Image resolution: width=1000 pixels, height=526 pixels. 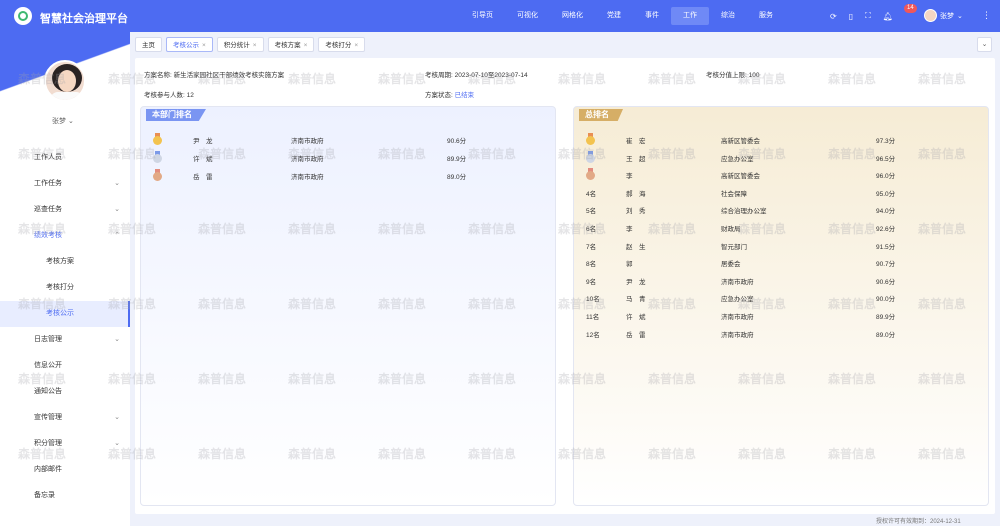 What do you see at coordinates (781, 142) in the screenshot?
I see `rank-row: 崔 宏 高新区管委会 97.3分` at bounding box center [781, 142].